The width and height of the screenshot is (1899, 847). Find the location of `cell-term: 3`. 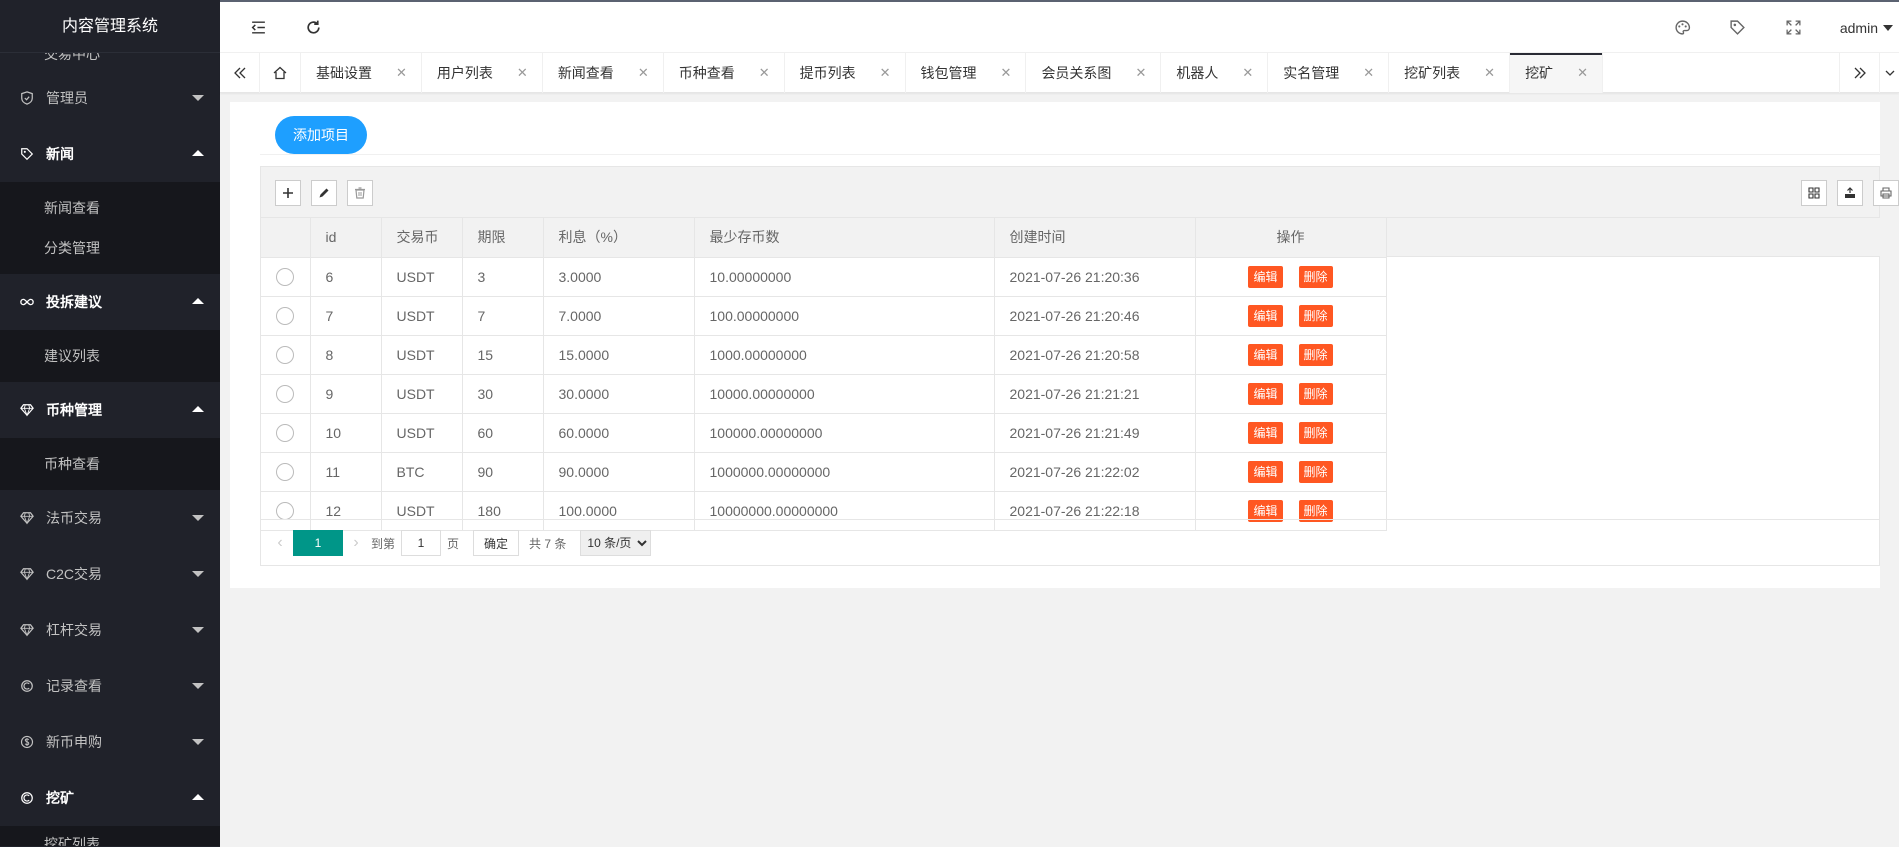

cell-term: 3 is located at coordinates (503, 277).